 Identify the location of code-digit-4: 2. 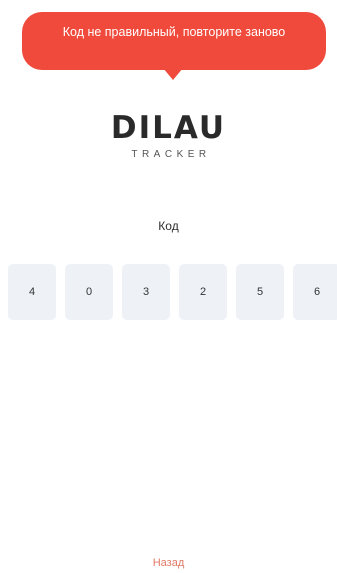
(203, 292).